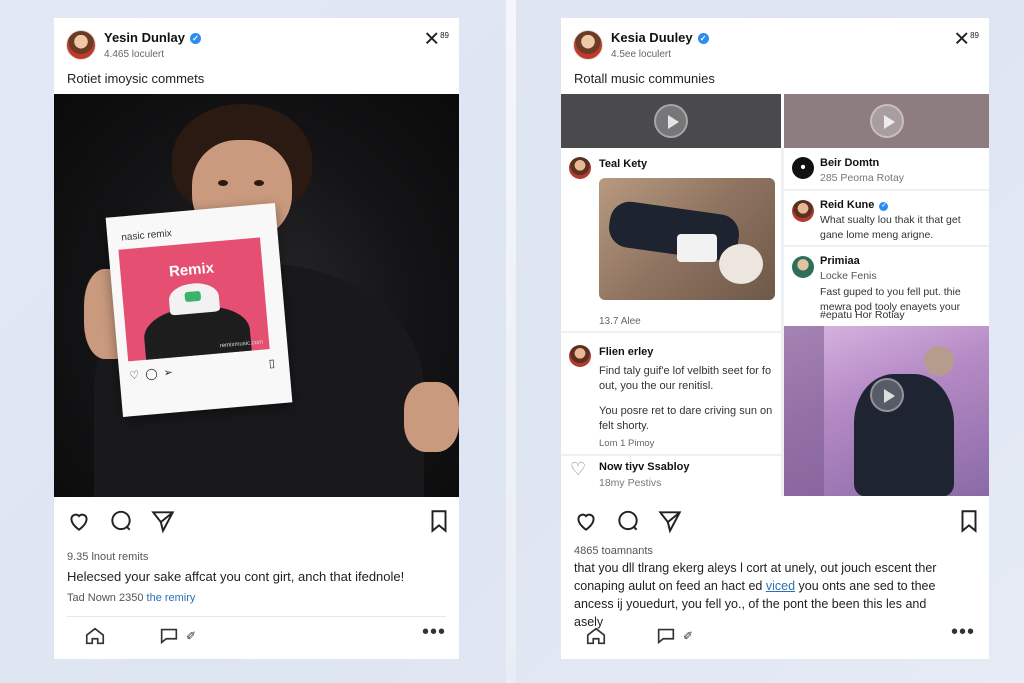 The height and width of the screenshot is (683, 1024). Describe the element at coordinates (660, 37) in the screenshot. I see `username: Kesia Duuley ✓` at that location.